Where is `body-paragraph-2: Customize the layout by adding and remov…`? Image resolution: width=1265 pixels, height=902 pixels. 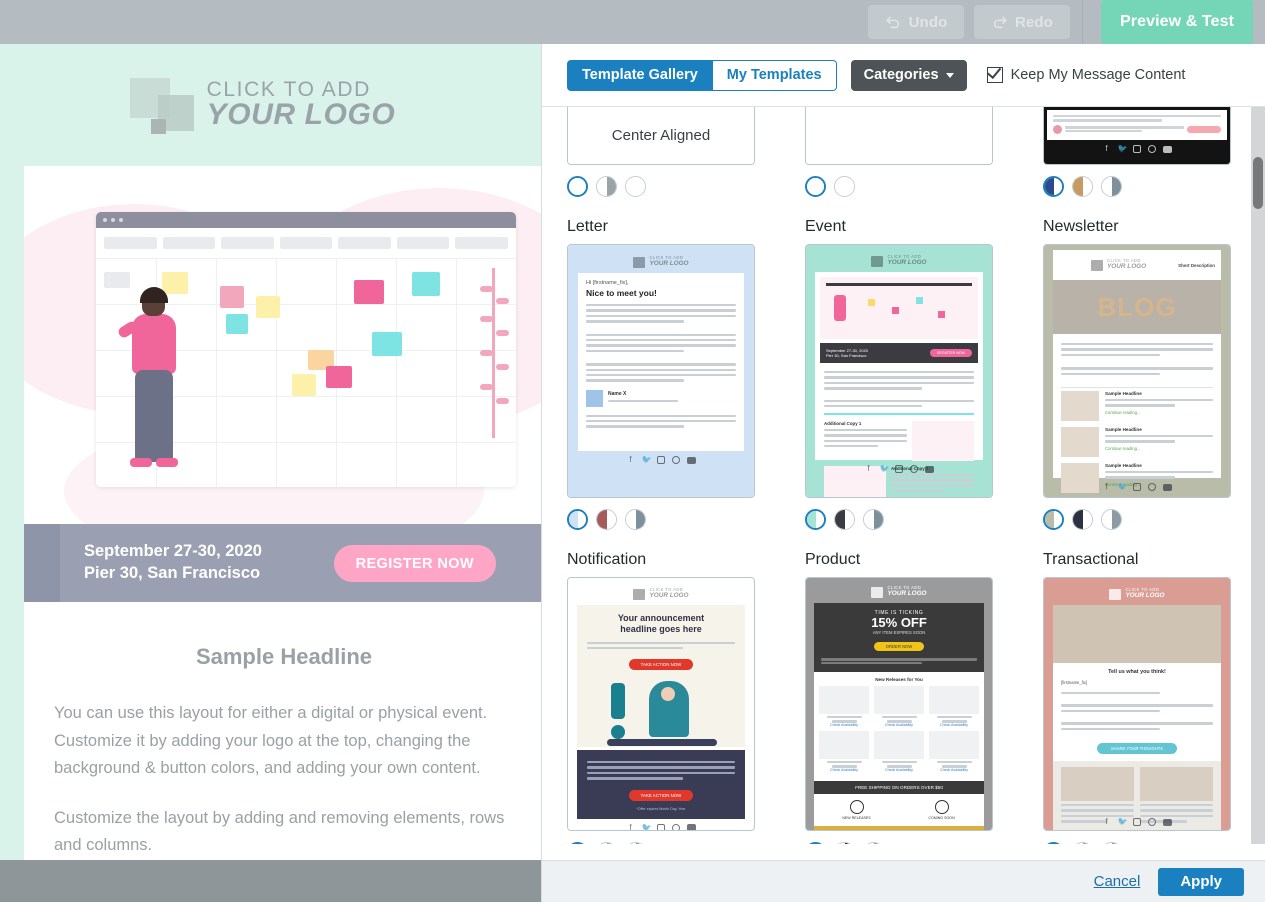 body-paragraph-2: Customize the layout by adding and remov… is located at coordinates (279, 831).